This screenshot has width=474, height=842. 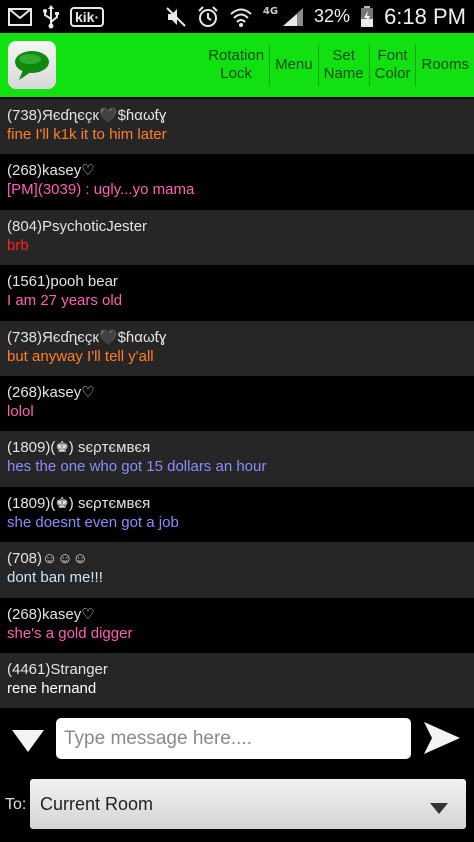 I want to click on room-select: Current Room, so click(x=248, y=804).